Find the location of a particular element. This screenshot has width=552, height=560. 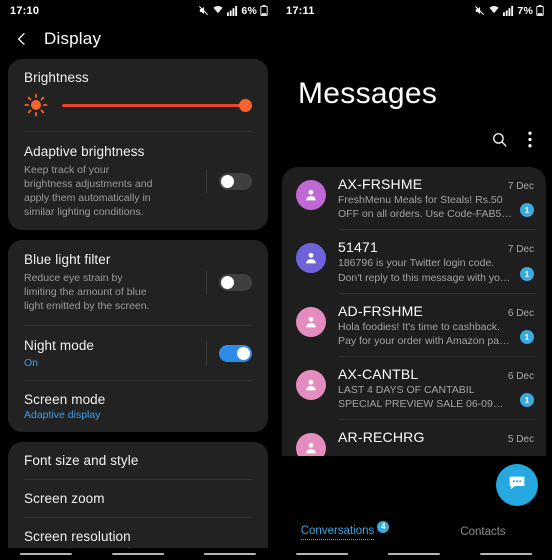

screen-resolution-label: Screen resolution is located at coordinates (77, 537).